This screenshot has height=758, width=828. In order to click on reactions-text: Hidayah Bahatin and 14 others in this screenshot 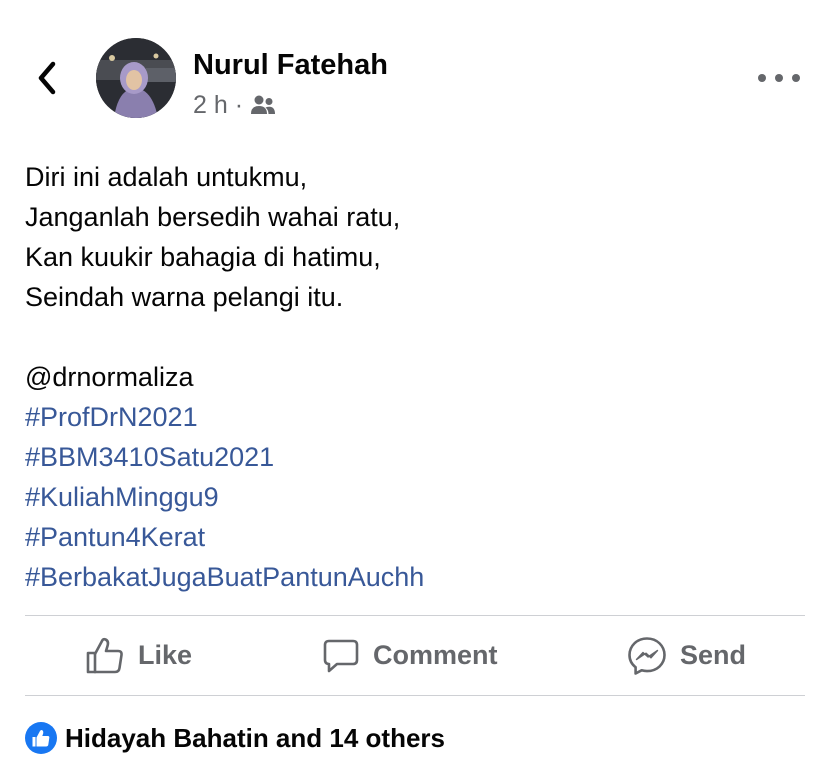, I will do `click(255, 737)`.